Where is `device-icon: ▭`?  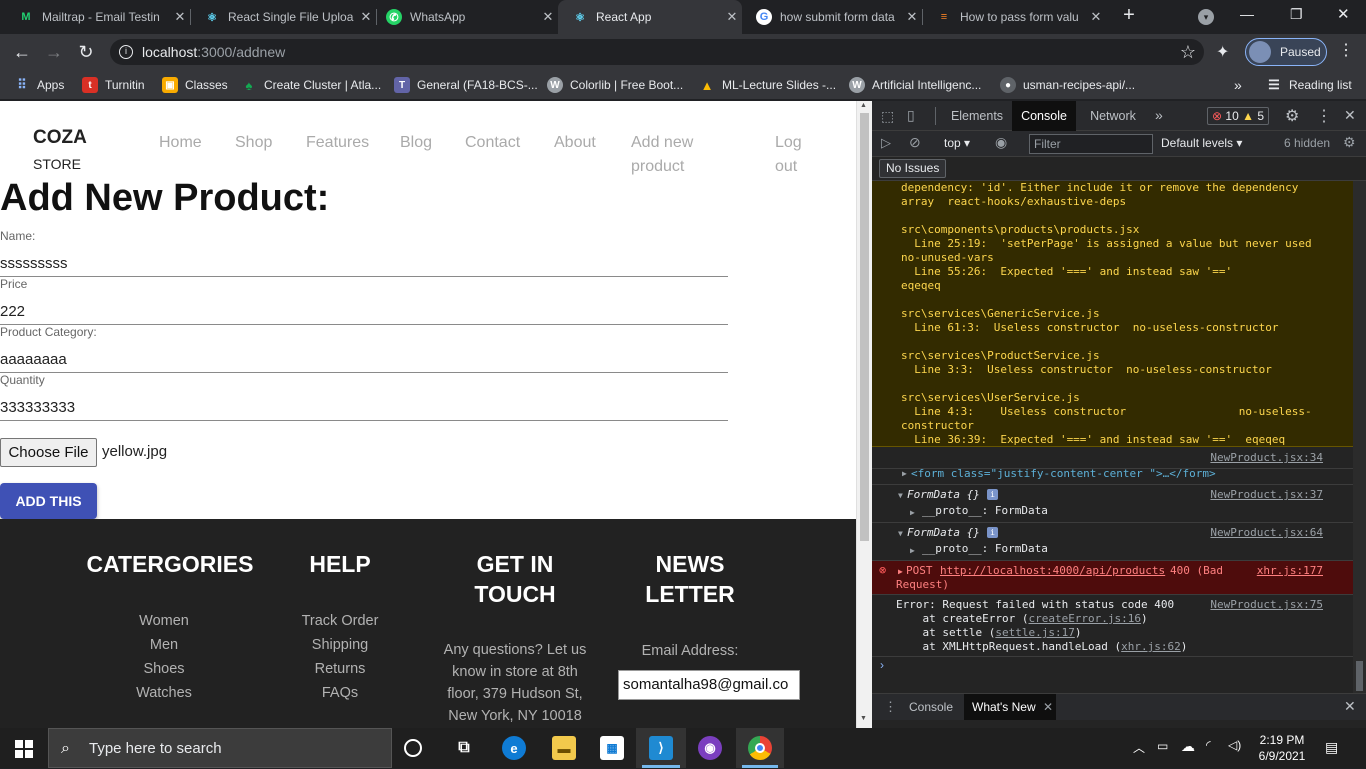
device-icon: ▭ is located at coordinates (1162, 746).